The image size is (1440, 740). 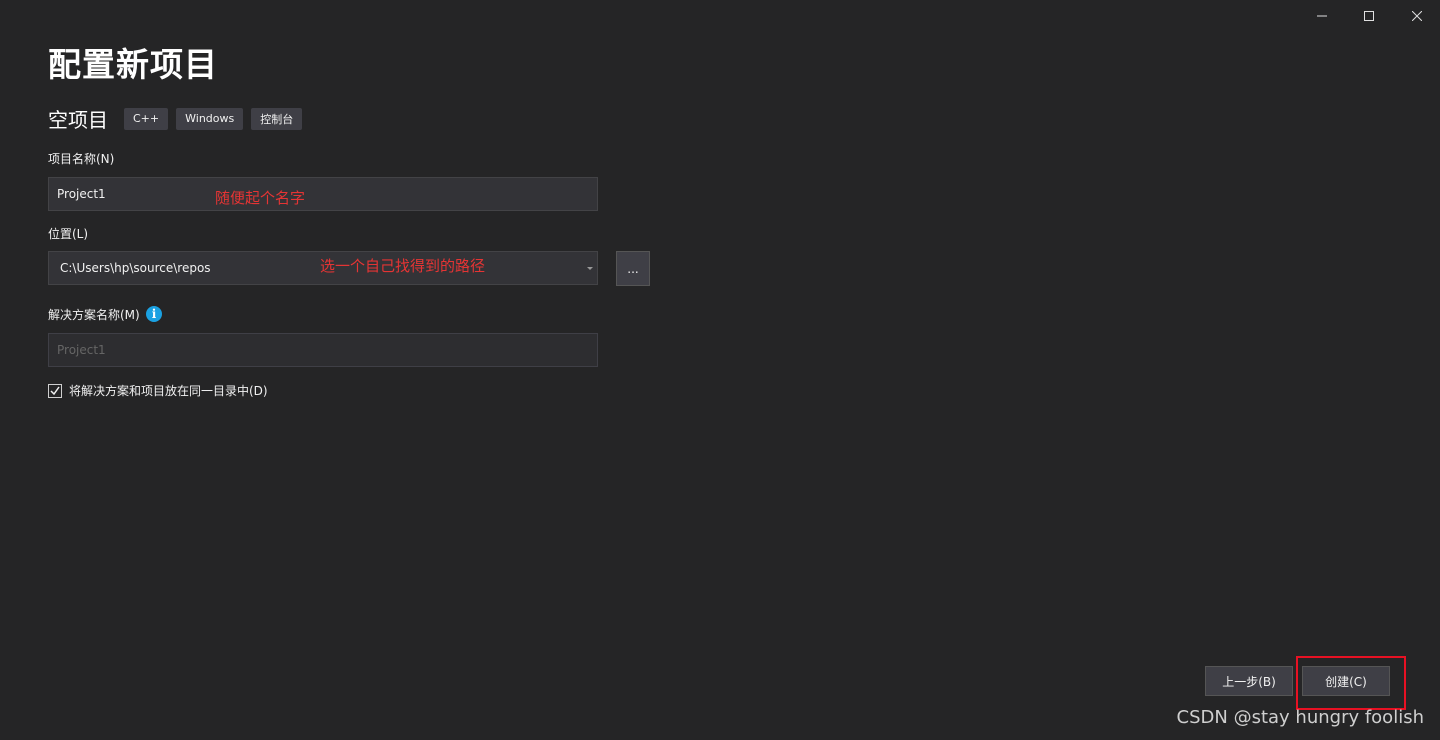 What do you see at coordinates (323, 350) in the screenshot?
I see `solution-name-input: Project1` at bounding box center [323, 350].